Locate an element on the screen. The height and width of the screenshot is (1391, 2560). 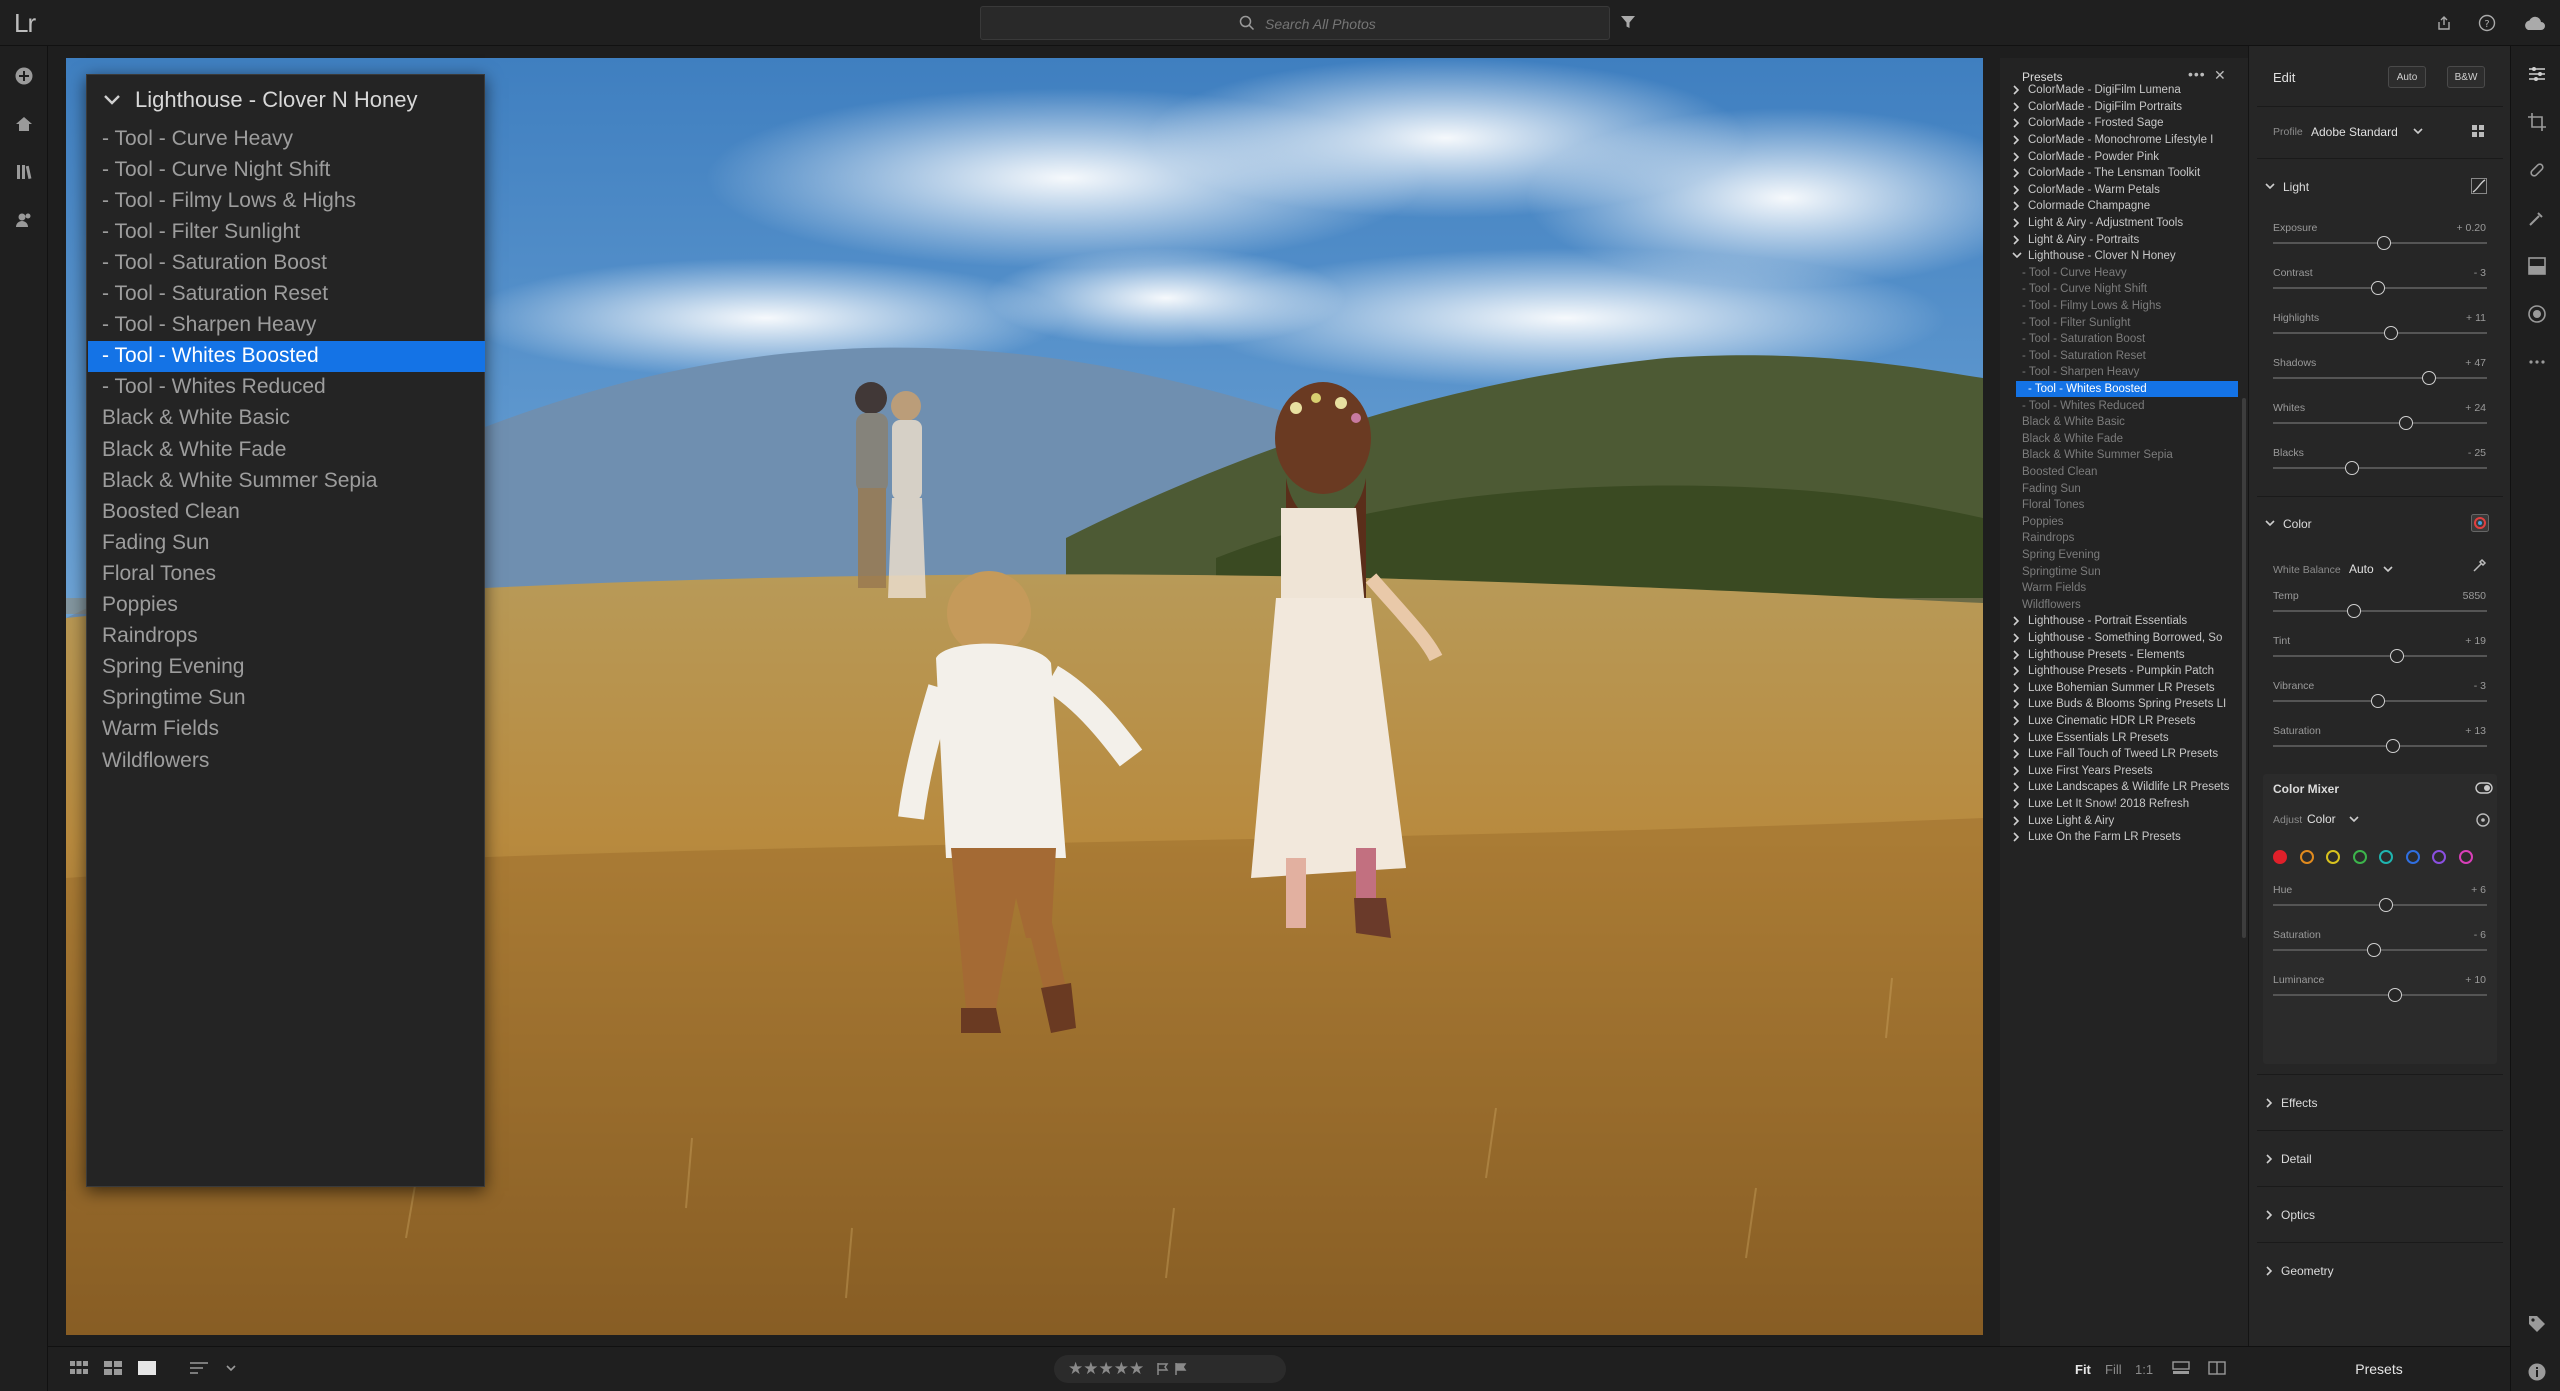
preset-item: Fading Sun is located at coordinates (2124, 488).